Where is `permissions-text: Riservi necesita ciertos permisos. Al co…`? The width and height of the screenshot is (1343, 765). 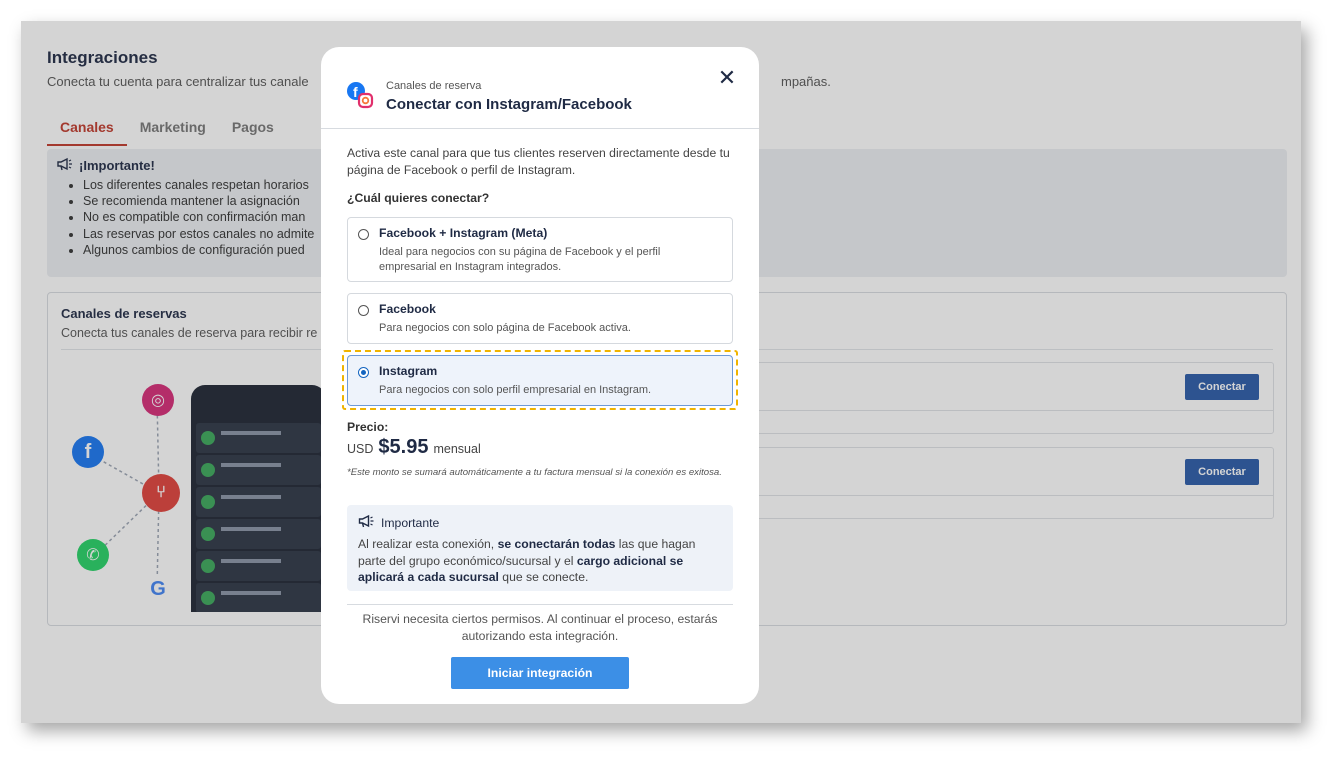
permissions-text: Riservi necesita ciertos permisos. Al co… is located at coordinates (540, 627).